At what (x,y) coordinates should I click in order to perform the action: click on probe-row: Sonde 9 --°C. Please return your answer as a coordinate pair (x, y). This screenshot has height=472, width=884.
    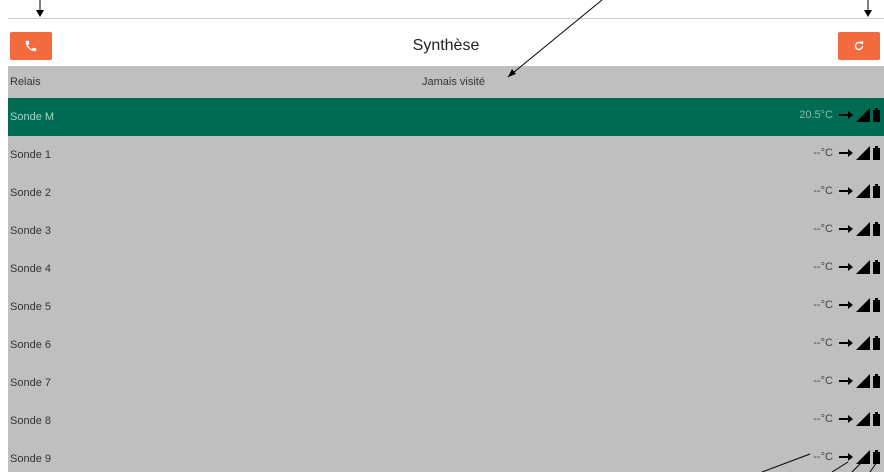
    Looking at the image, I should click on (446, 456).